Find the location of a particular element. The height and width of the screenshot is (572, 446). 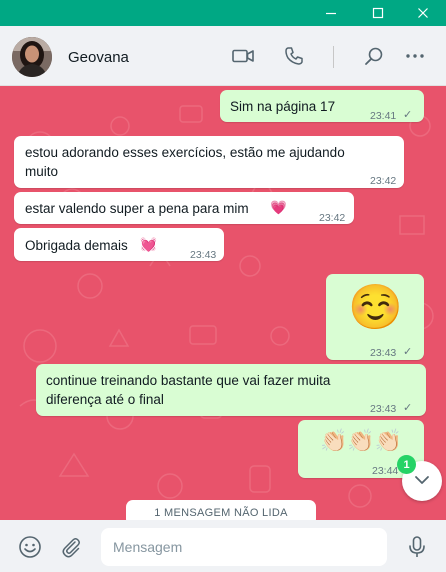

message-emoji: ☺️ is located at coordinates (375, 307).